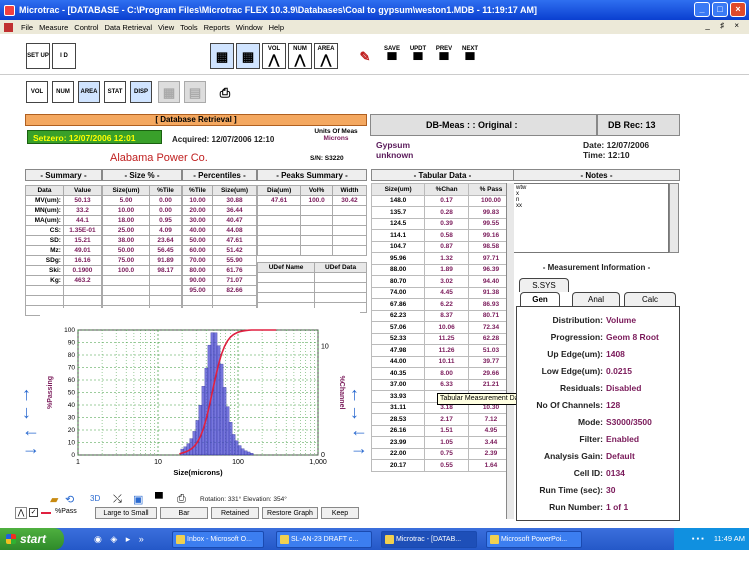 Image resolution: width=749 pixels, height=563 pixels. I want to click on area-button: AREA ⋀, so click(326, 56).